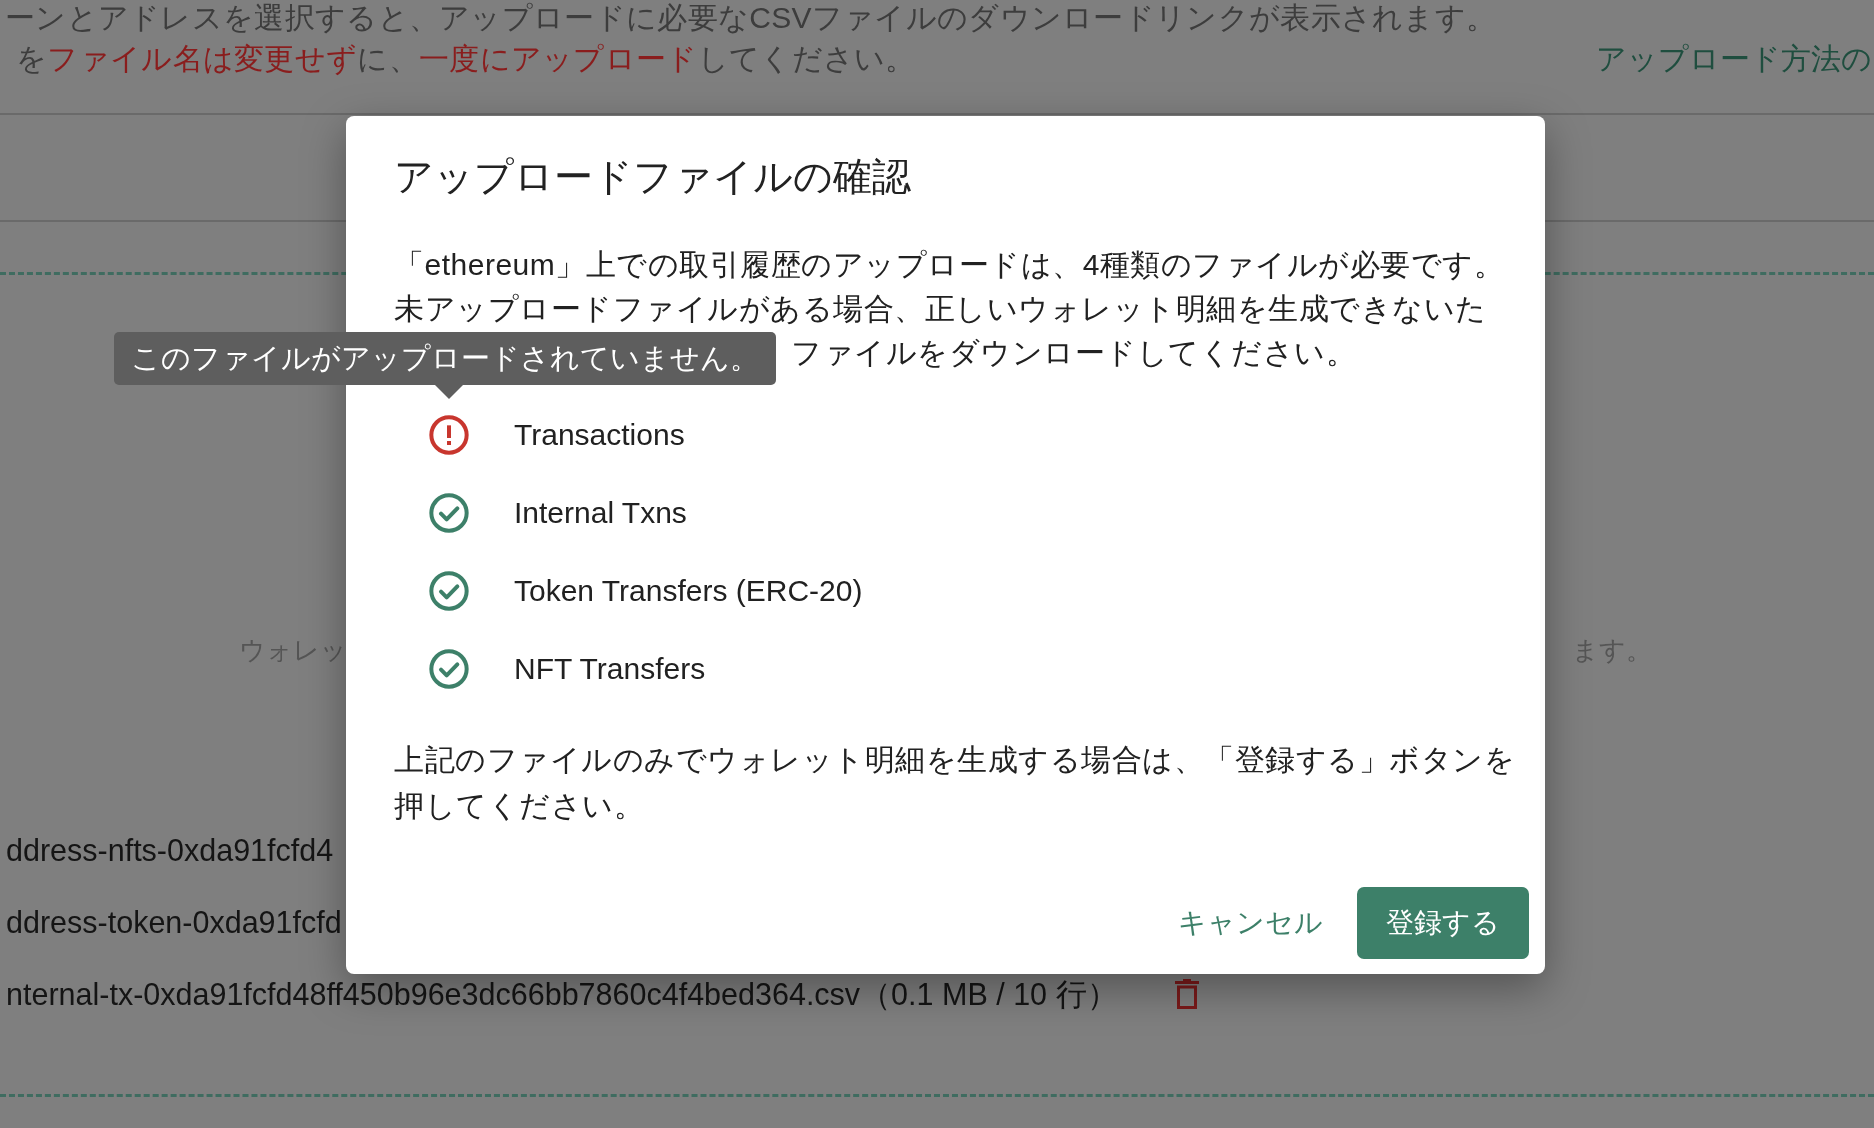  I want to click on note-text: 上記のファイルのみでウォレット明細を生成する場合は、「登録する」ボタンを押してください。, so click(955, 783).